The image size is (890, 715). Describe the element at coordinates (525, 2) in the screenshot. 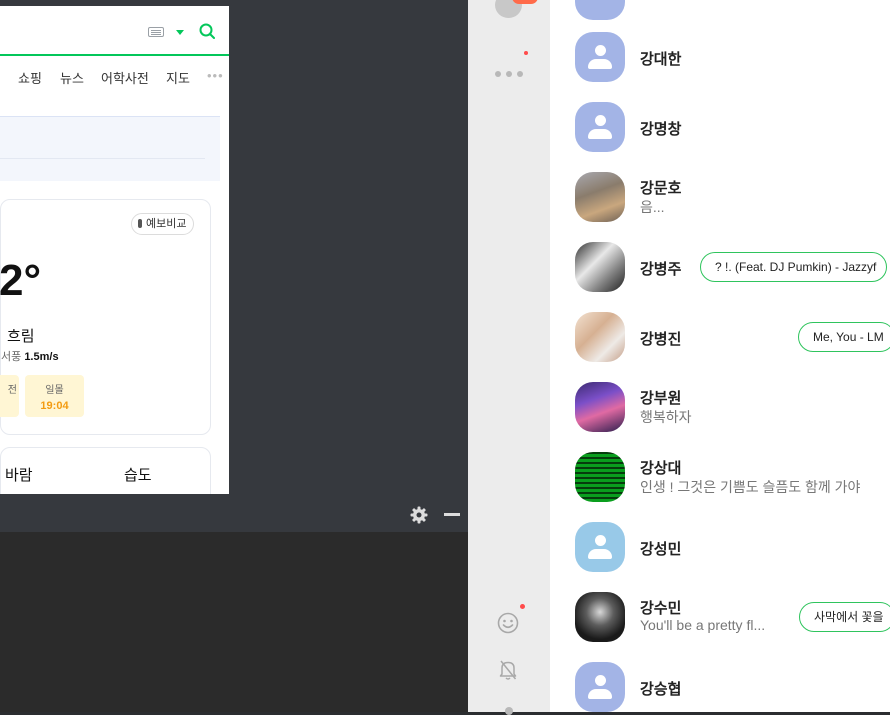

I see `unread-badge` at that location.